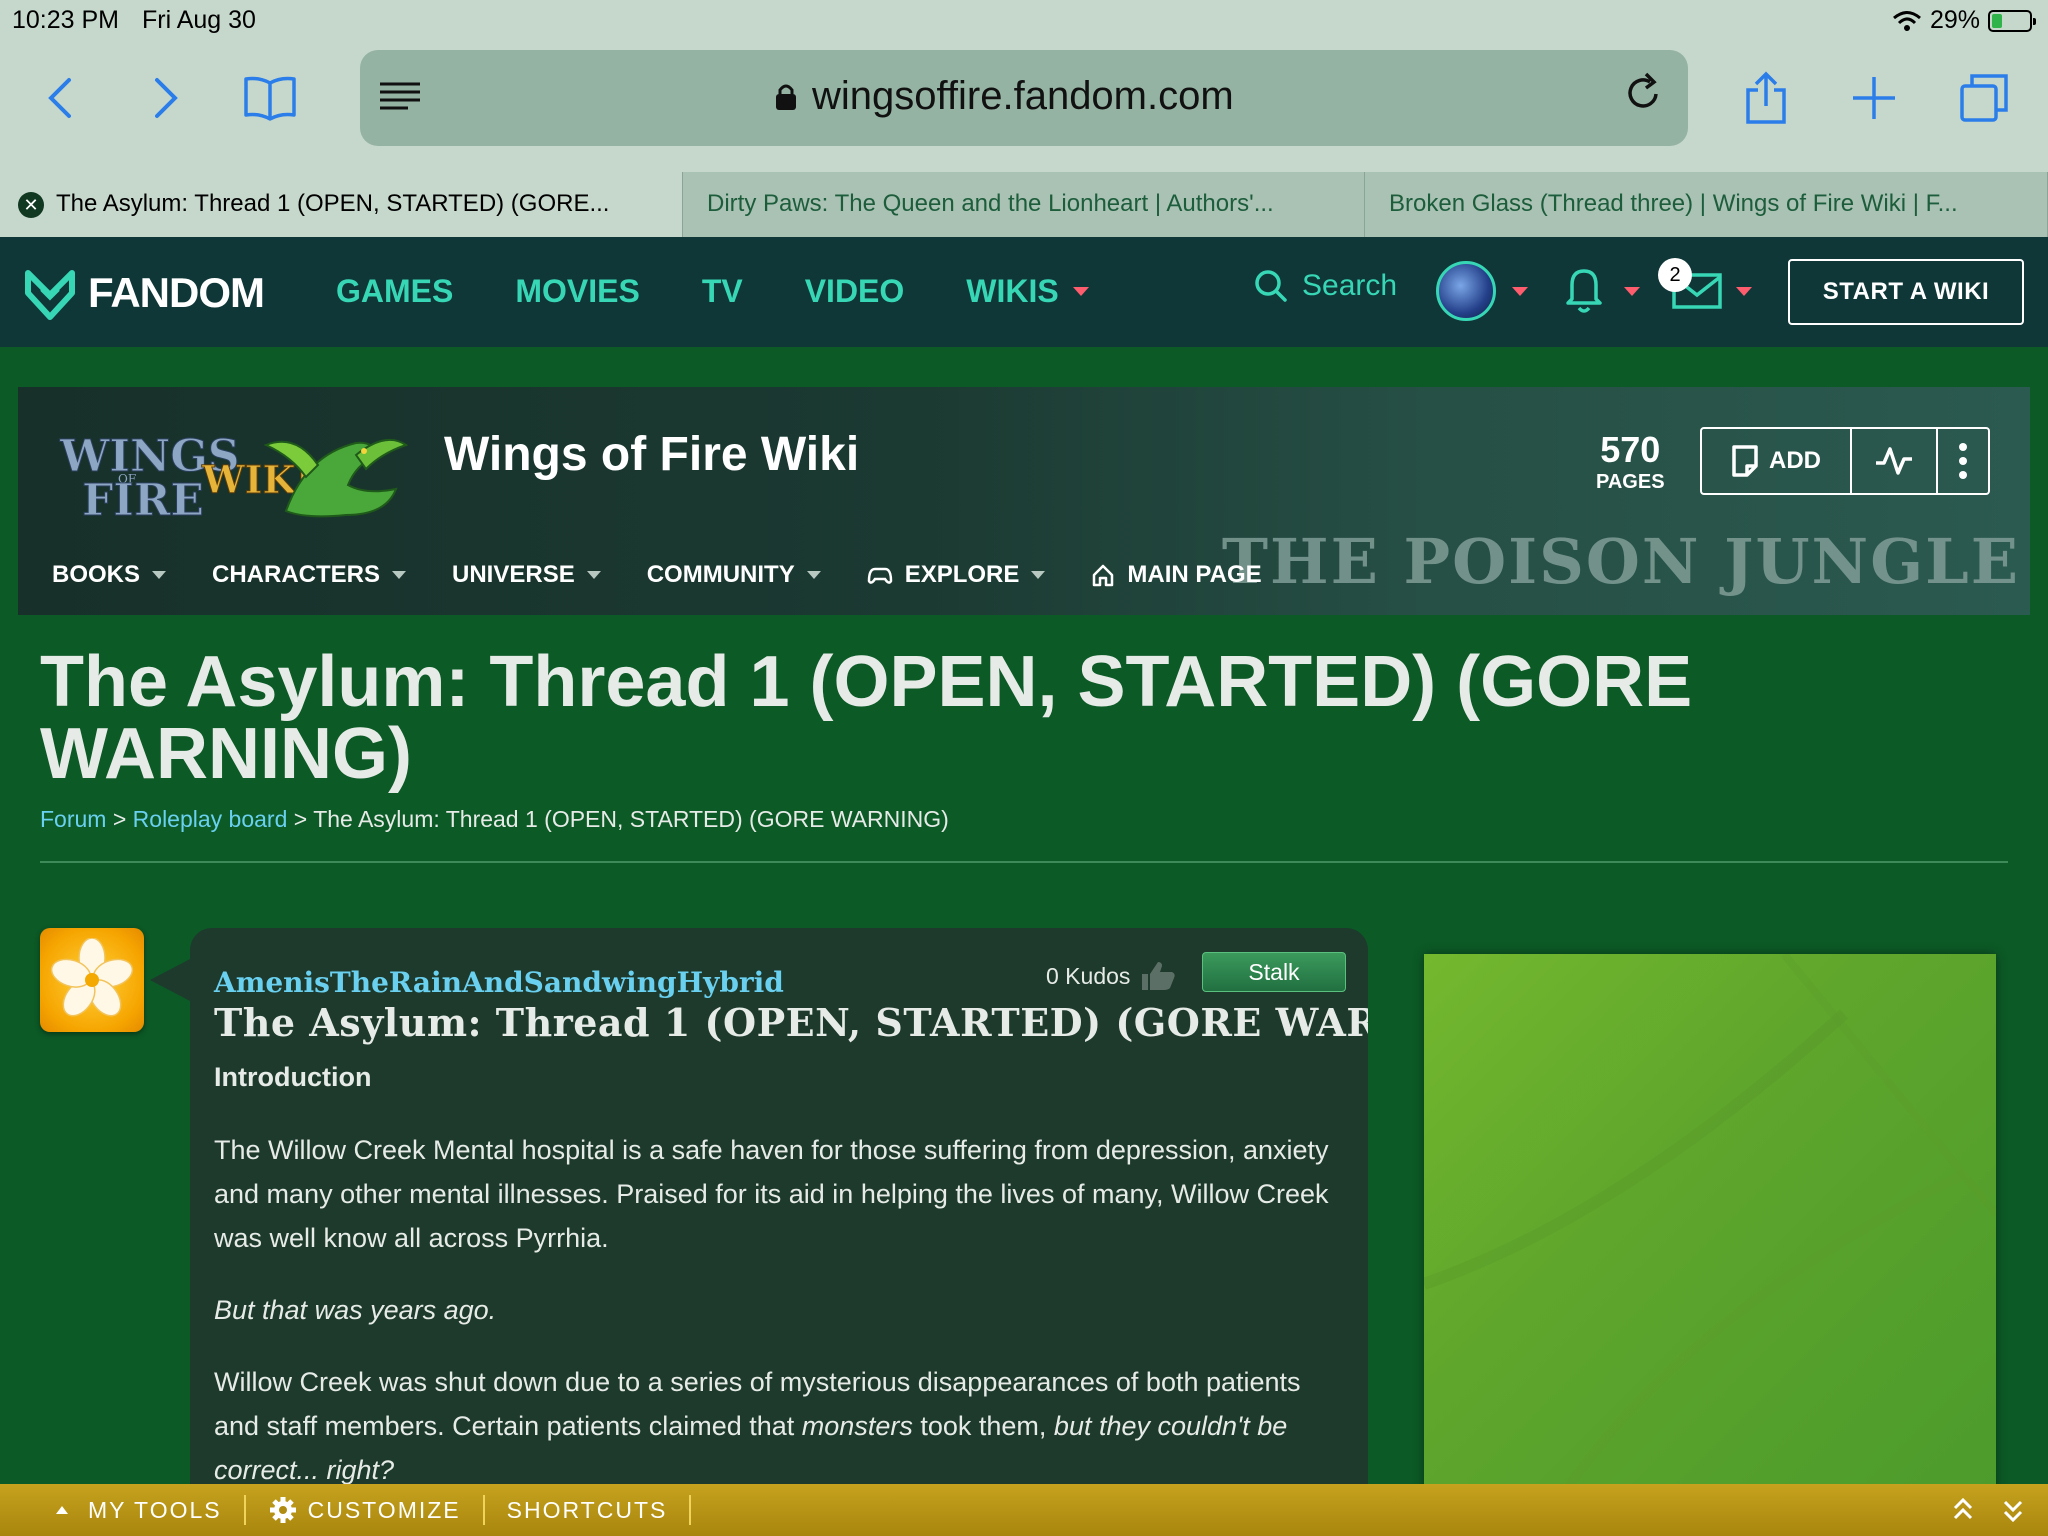 This screenshot has height=1536, width=2048. What do you see at coordinates (1675, 275) in the screenshot?
I see `mail-count-badge: 2` at bounding box center [1675, 275].